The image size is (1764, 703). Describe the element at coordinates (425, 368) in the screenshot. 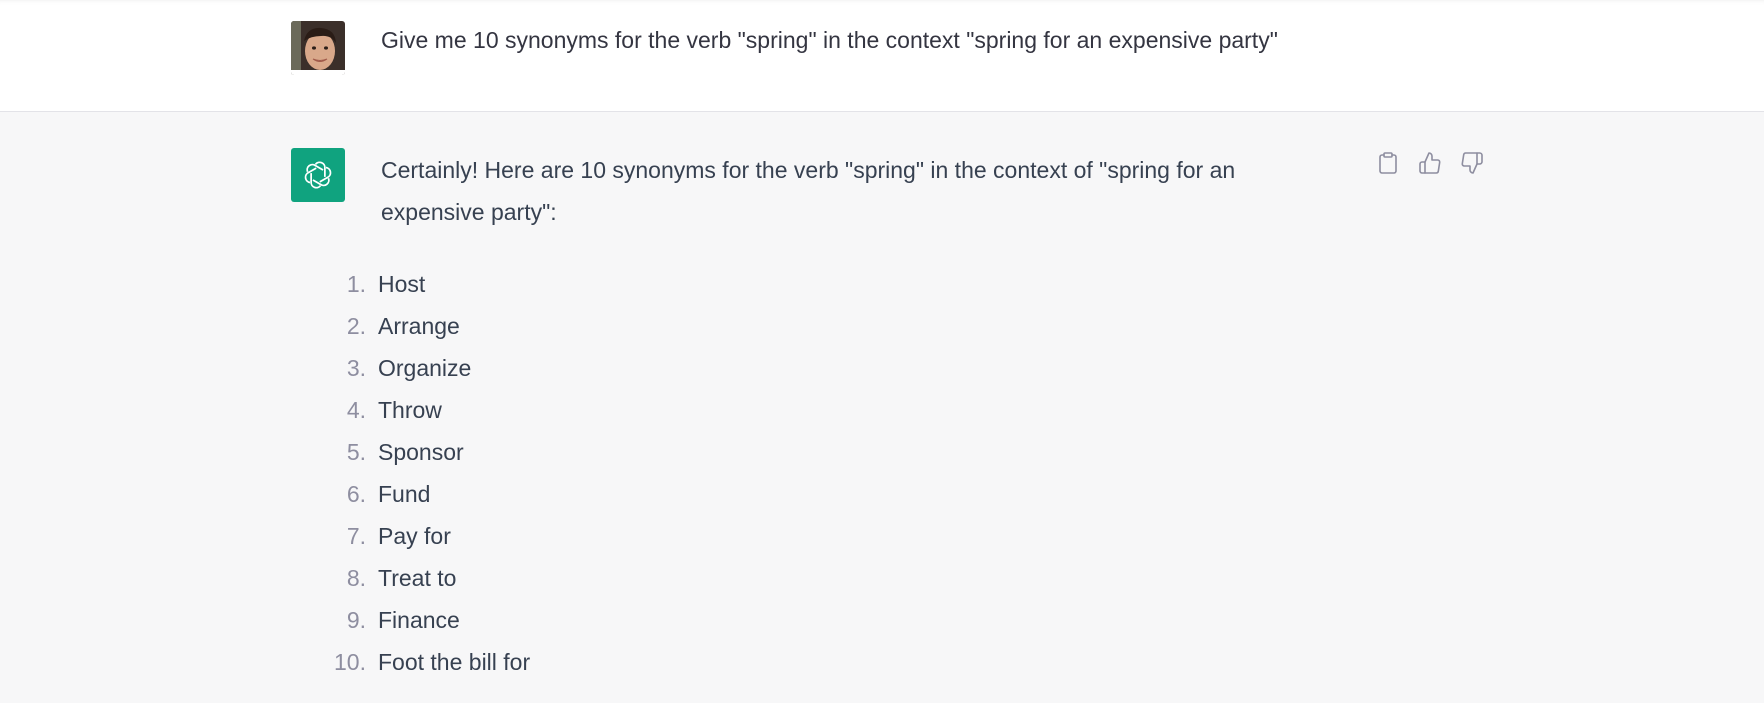

I see `list-item-text: Organize` at that location.